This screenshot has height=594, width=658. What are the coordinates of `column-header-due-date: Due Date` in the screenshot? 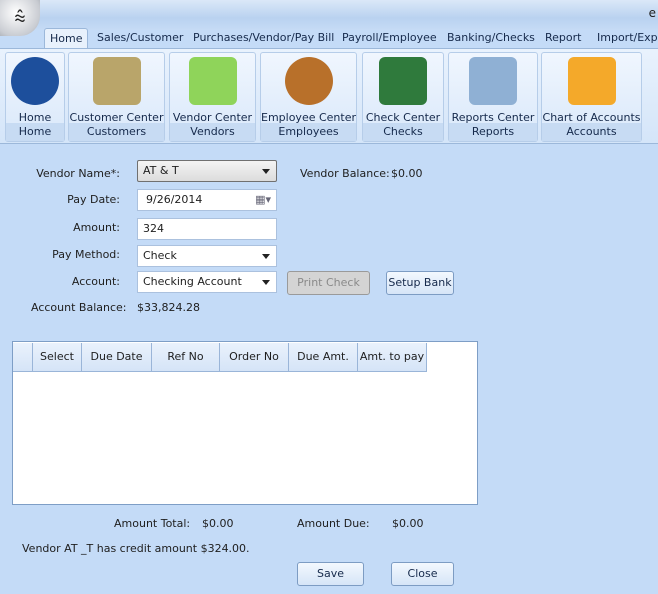 It's located at (117, 357).